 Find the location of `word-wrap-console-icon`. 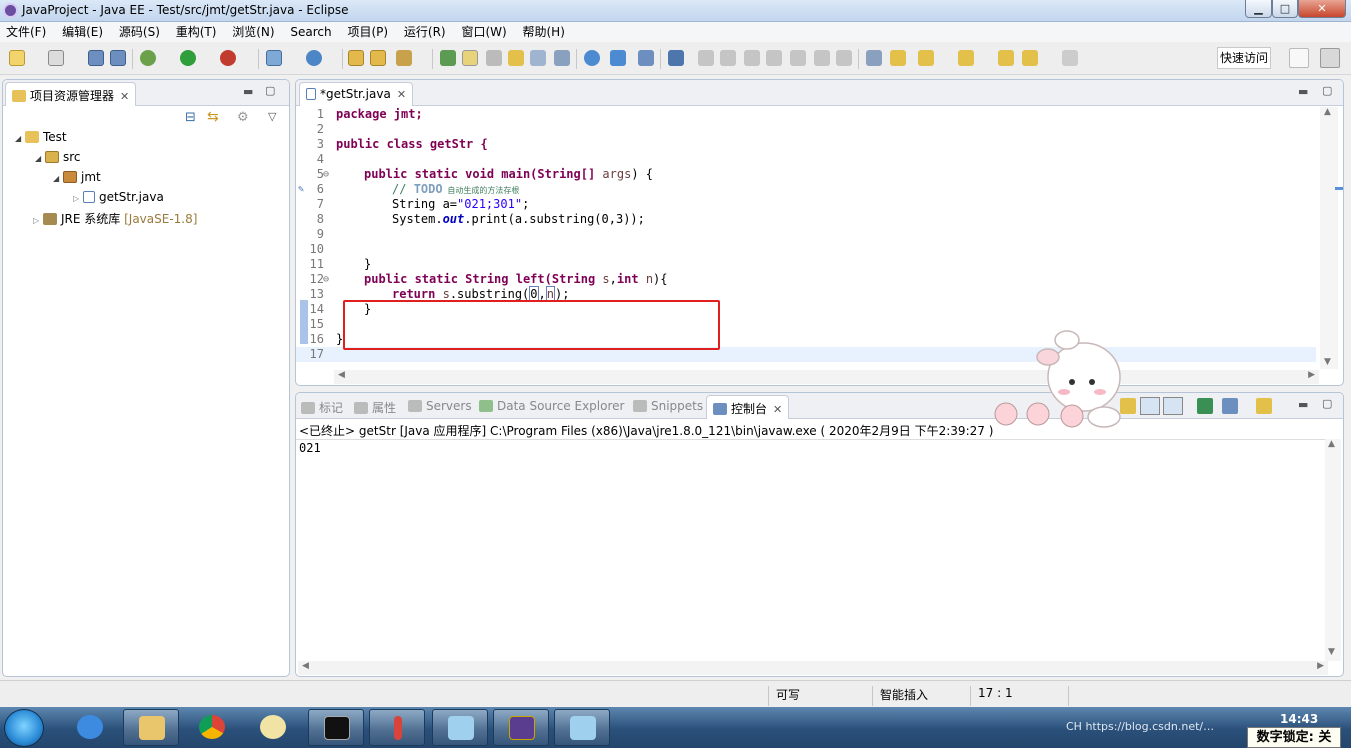

word-wrap-console-icon is located at coordinates (1173, 406).